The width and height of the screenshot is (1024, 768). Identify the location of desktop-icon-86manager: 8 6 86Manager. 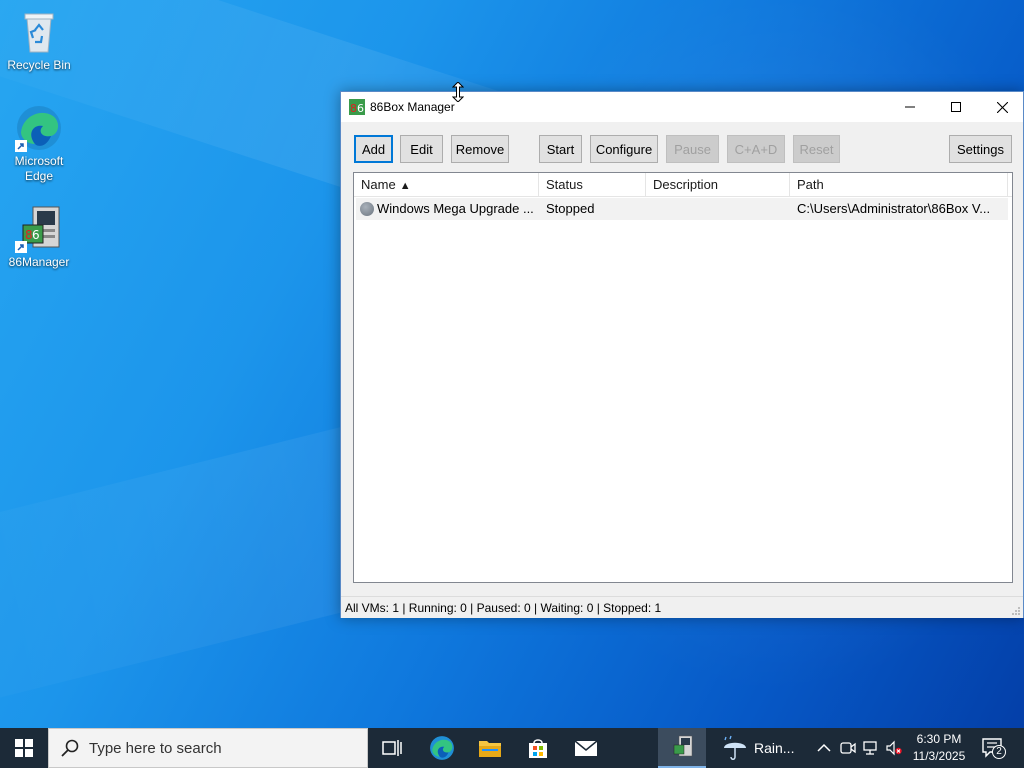
(39, 237).